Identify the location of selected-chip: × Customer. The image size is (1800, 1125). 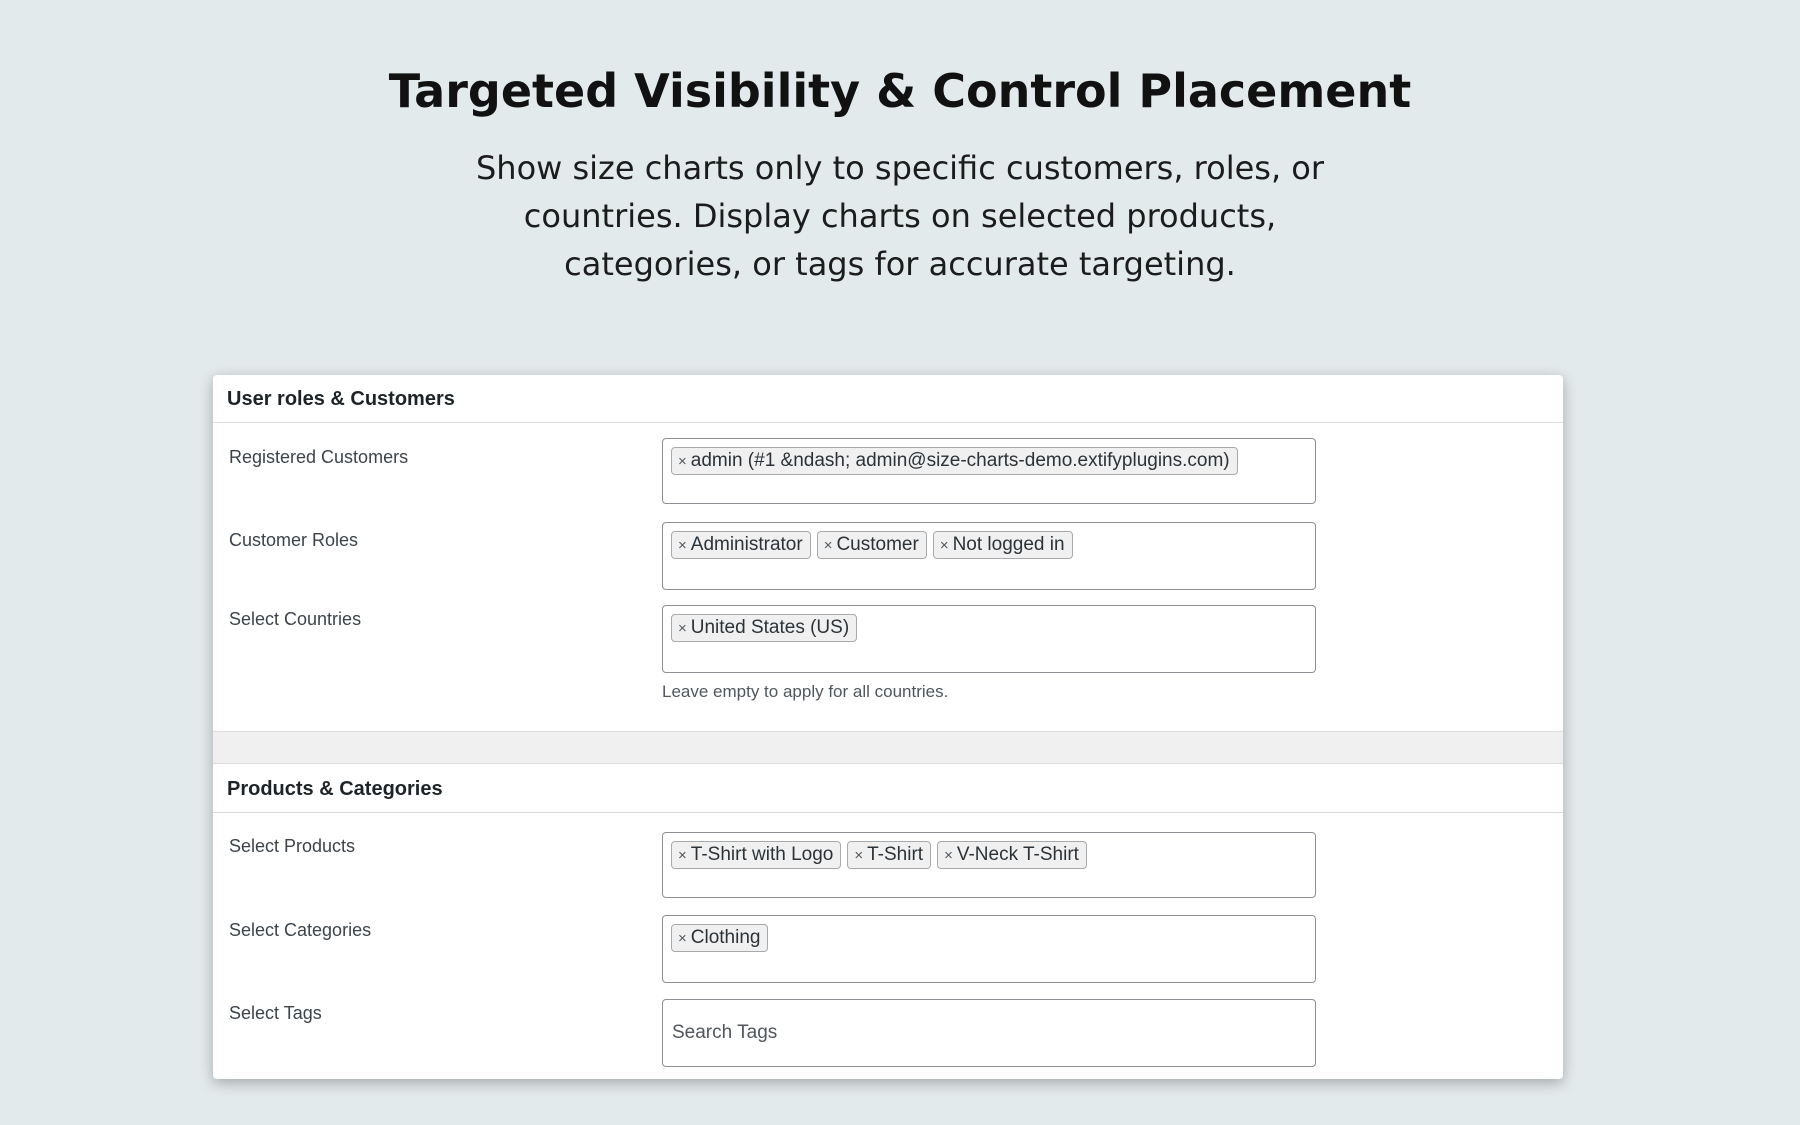
(871, 545).